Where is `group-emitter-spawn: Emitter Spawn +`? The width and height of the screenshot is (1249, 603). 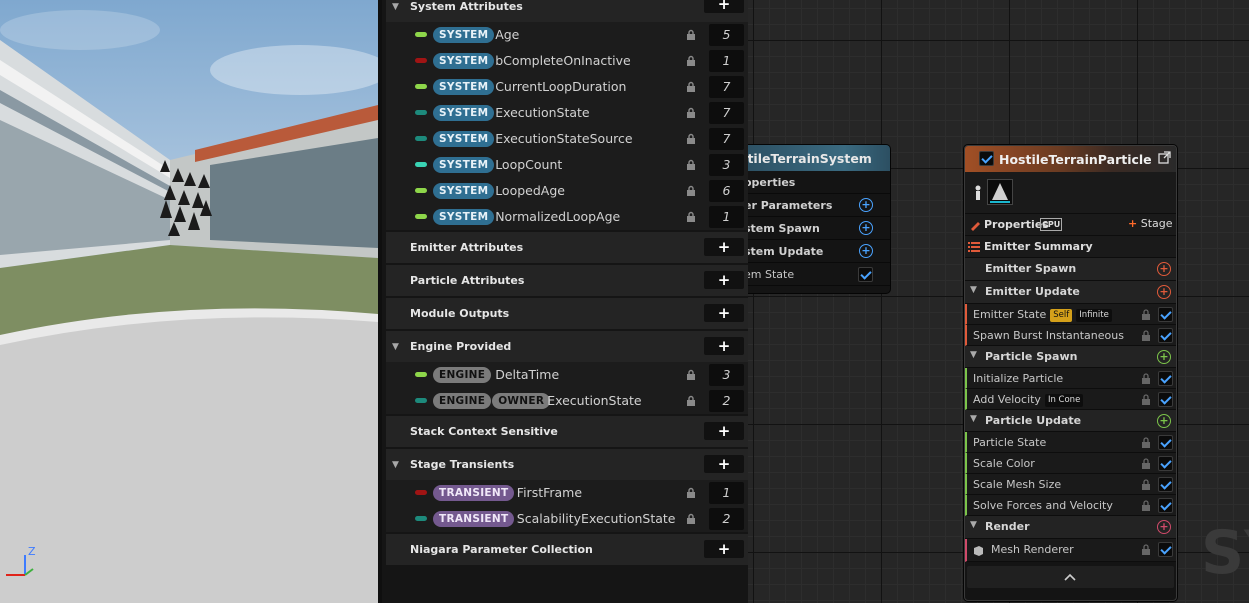 group-emitter-spawn: Emitter Spawn + is located at coordinates (1070, 269).